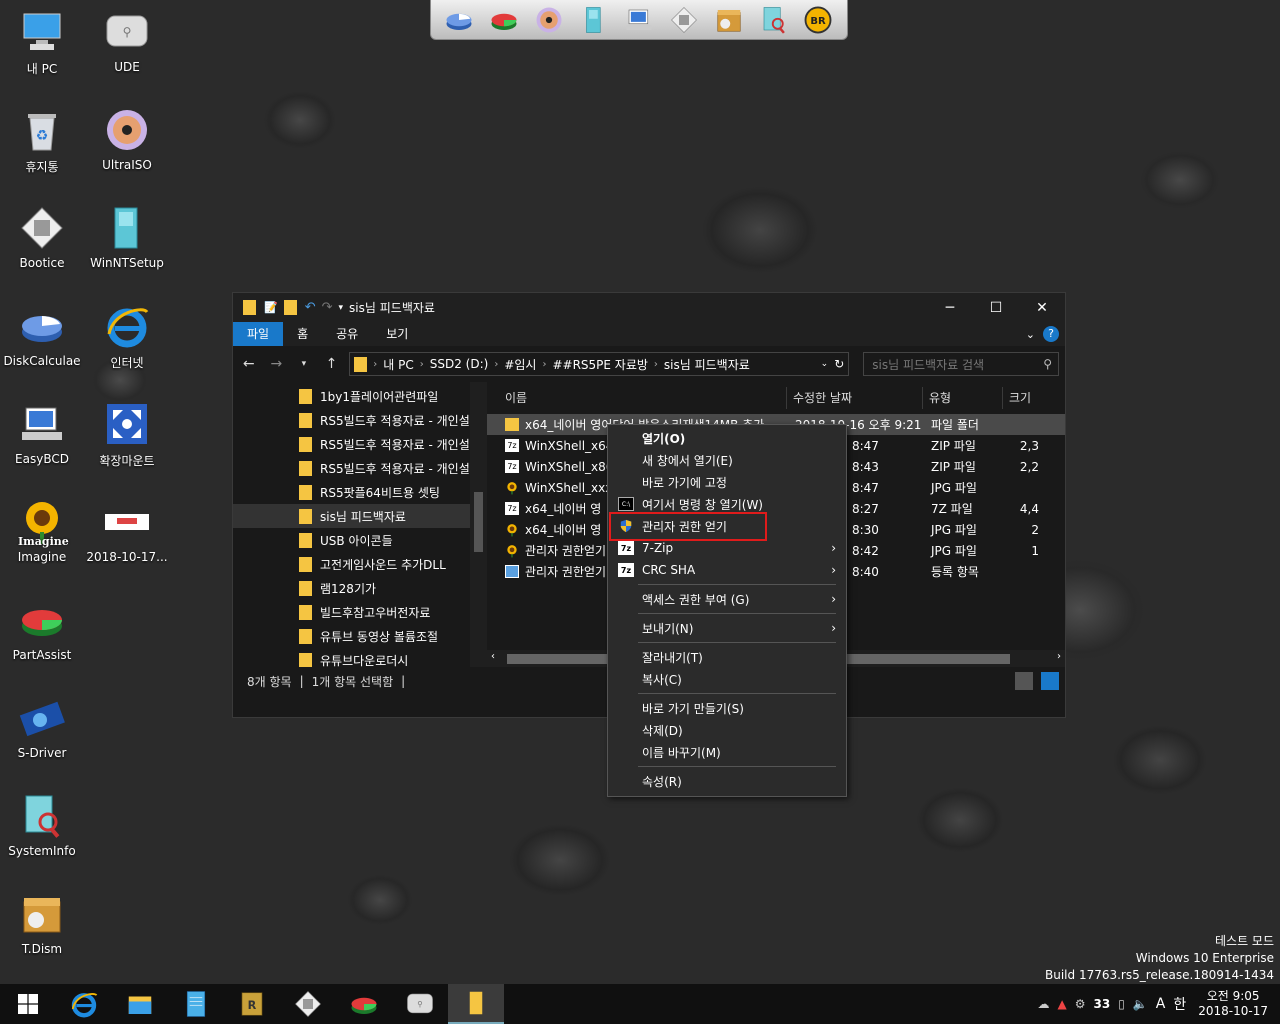 The width and height of the screenshot is (1280, 1024). Describe the element at coordinates (398, 364) in the screenshot. I see `breadcrumb-item: 내 PC` at that location.